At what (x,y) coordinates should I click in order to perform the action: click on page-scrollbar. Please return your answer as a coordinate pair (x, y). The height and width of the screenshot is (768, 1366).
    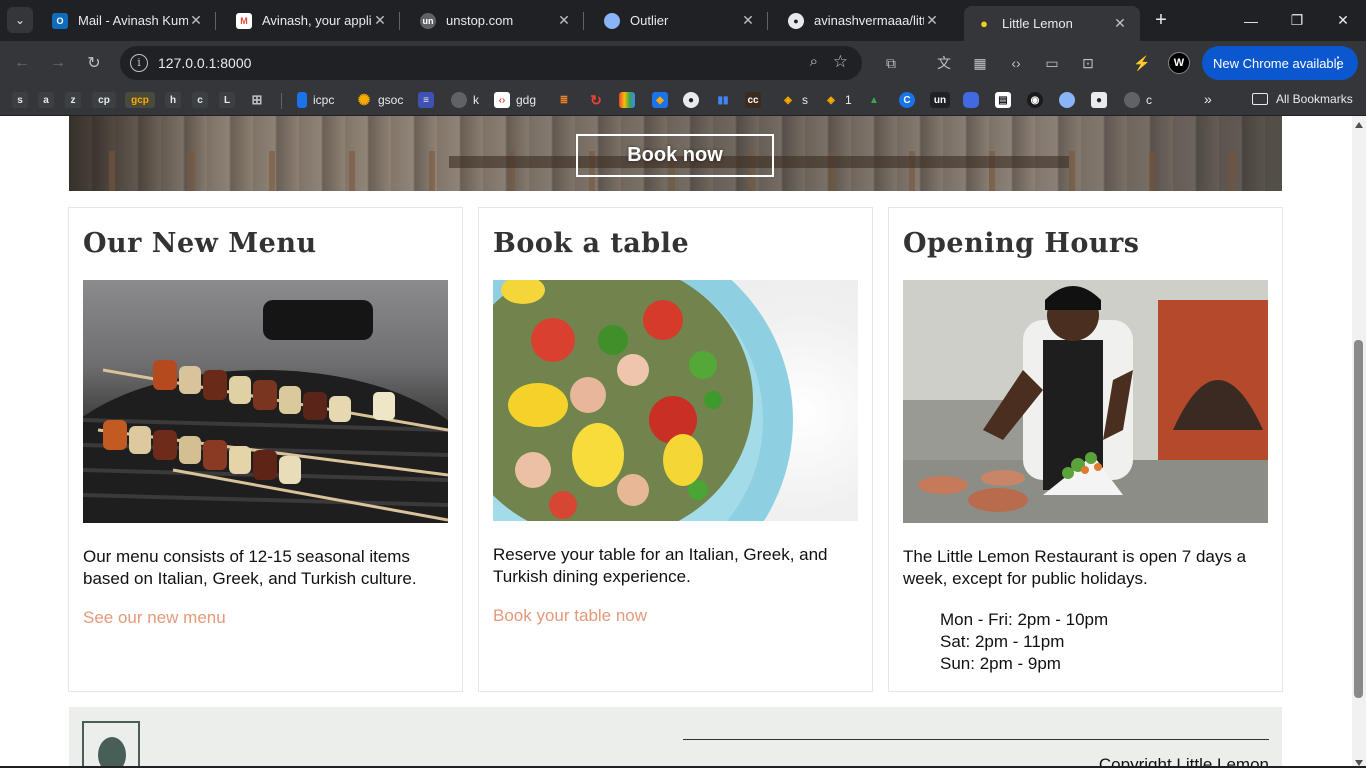
    Looking at the image, I should click on (1359, 442).